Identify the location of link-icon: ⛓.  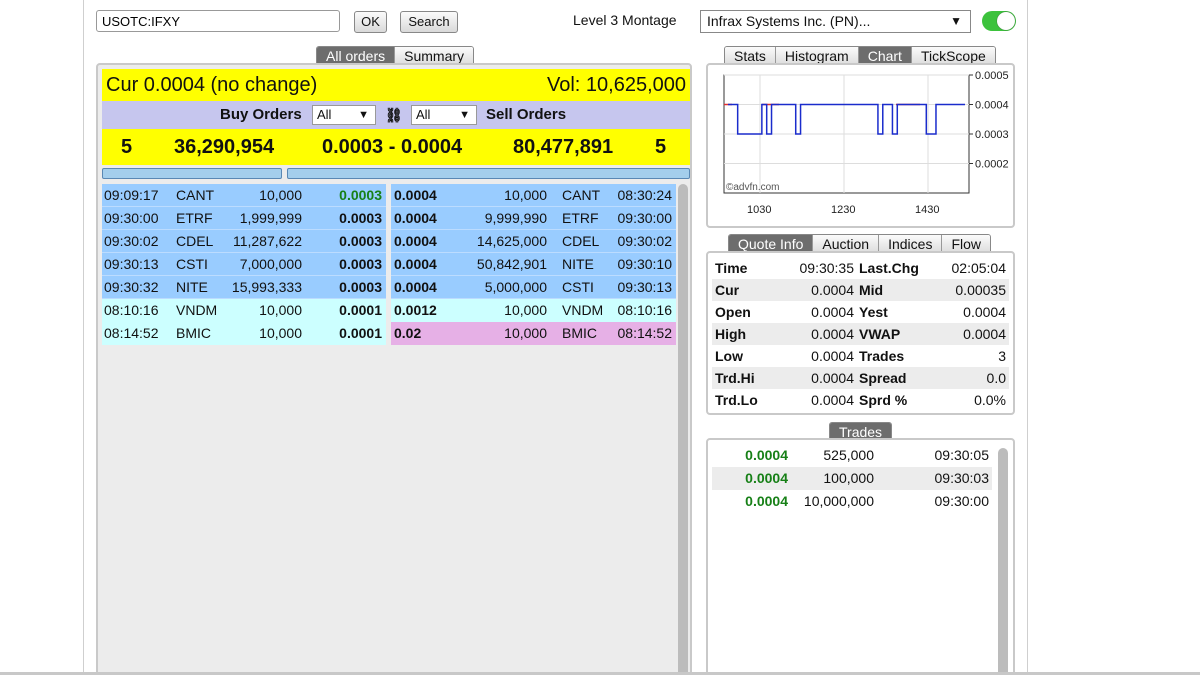
(394, 115).